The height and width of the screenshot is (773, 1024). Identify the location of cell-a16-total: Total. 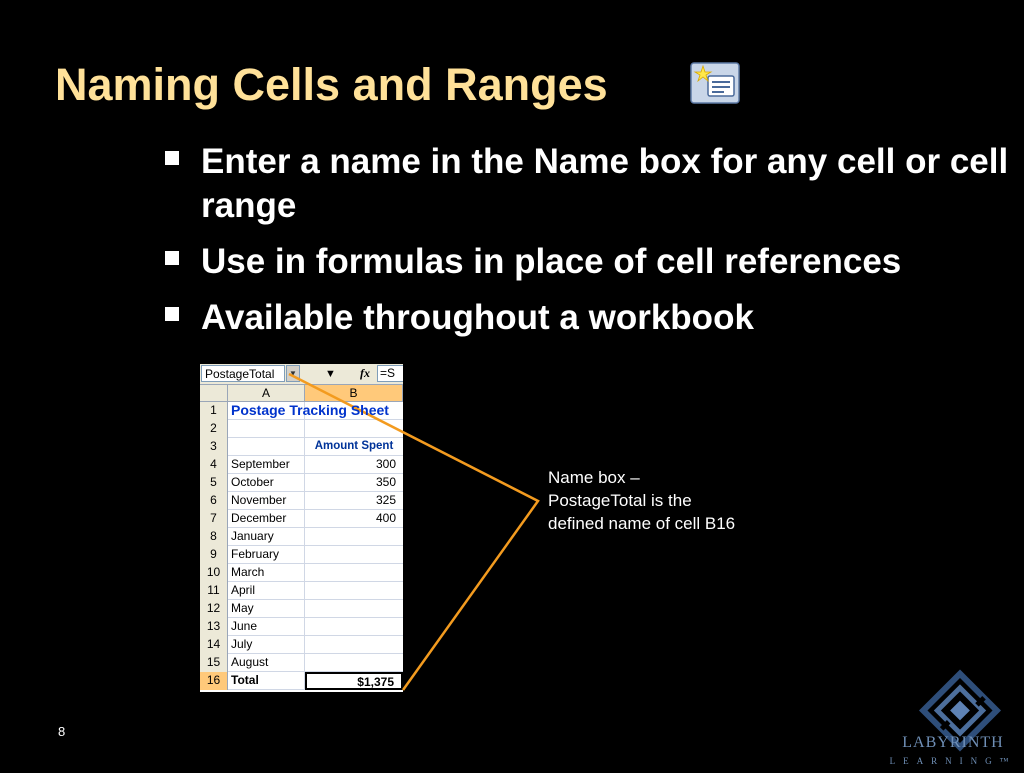
(266, 681).